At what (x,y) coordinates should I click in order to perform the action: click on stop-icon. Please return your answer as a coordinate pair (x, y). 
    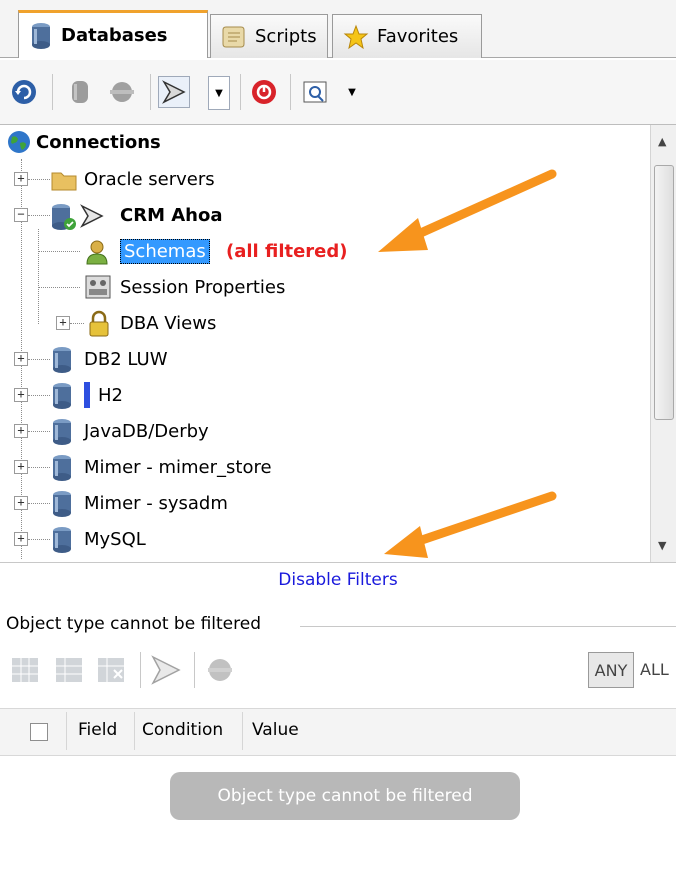
    Looking at the image, I should click on (264, 92).